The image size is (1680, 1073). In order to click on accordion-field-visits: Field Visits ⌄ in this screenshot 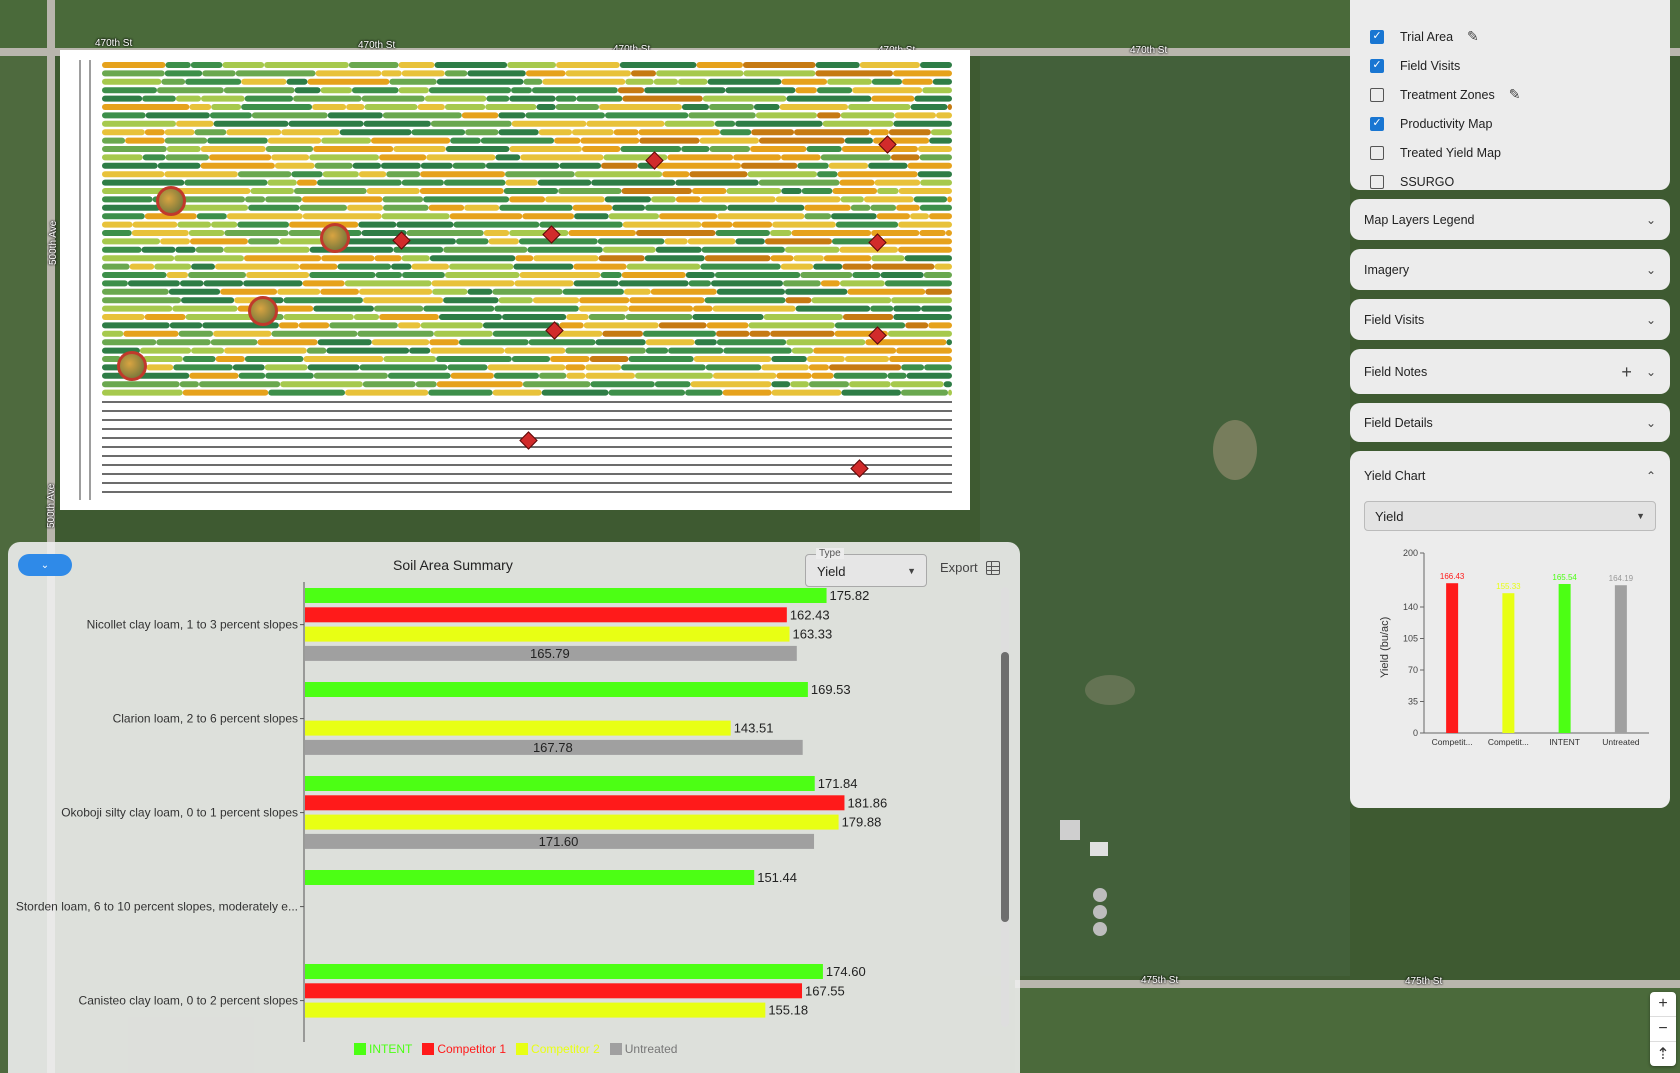, I will do `click(1510, 319)`.